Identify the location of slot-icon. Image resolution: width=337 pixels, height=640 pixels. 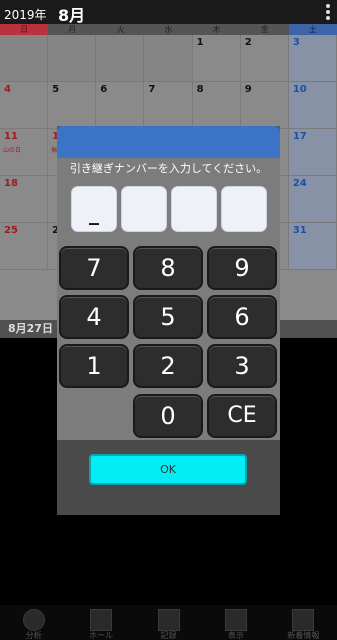
(168, 620).